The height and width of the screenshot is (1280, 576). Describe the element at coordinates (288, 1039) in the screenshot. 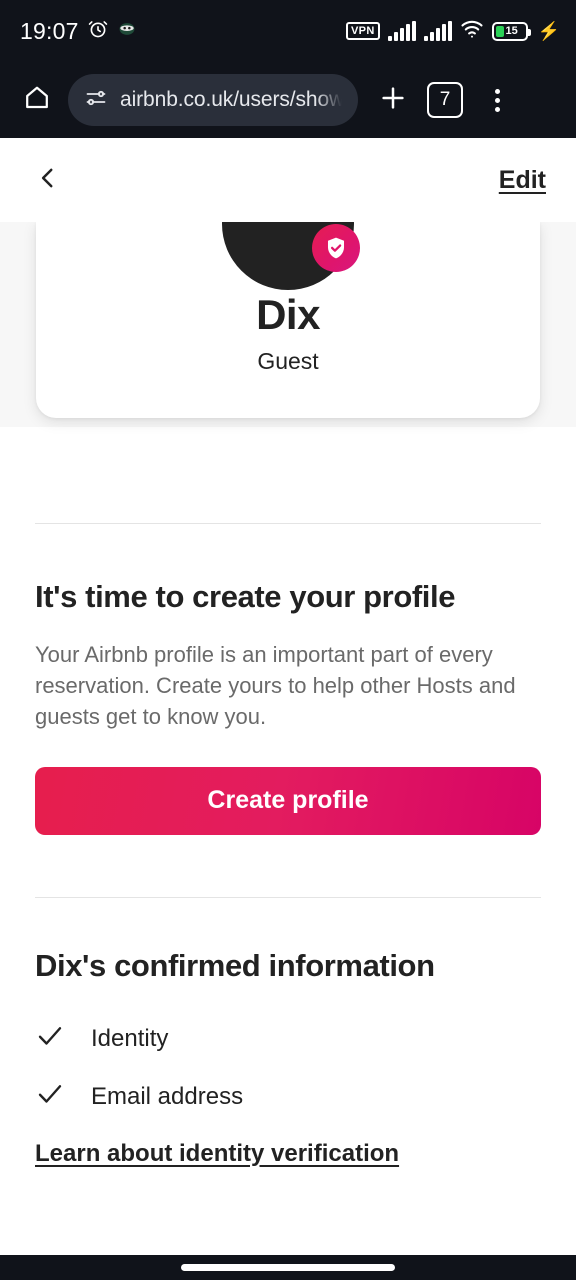

I see `list-item: Identity` at that location.